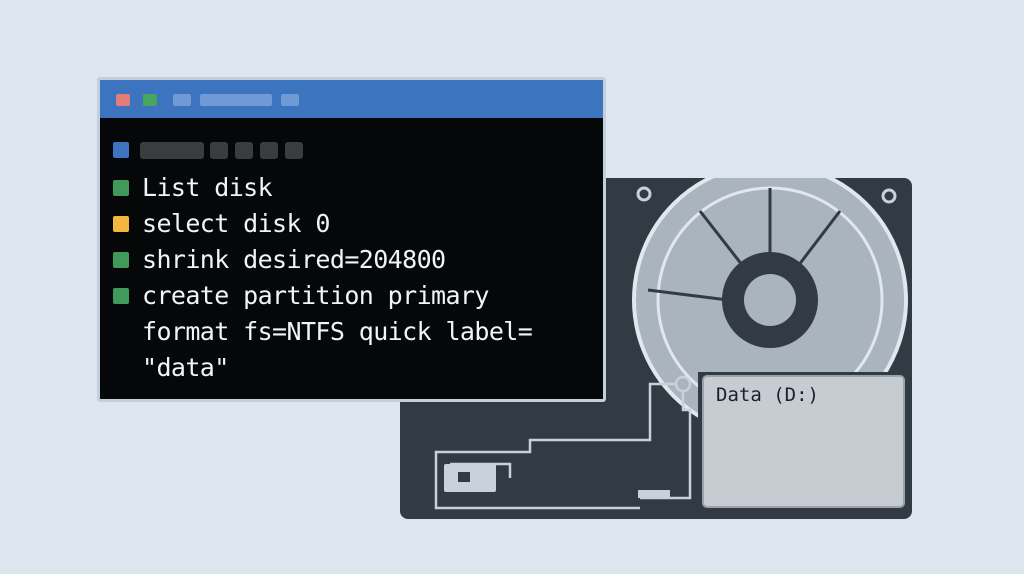 The height and width of the screenshot is (574, 1024). Describe the element at coordinates (294, 259) in the screenshot. I see `command-text: shrink desired=204800` at that location.